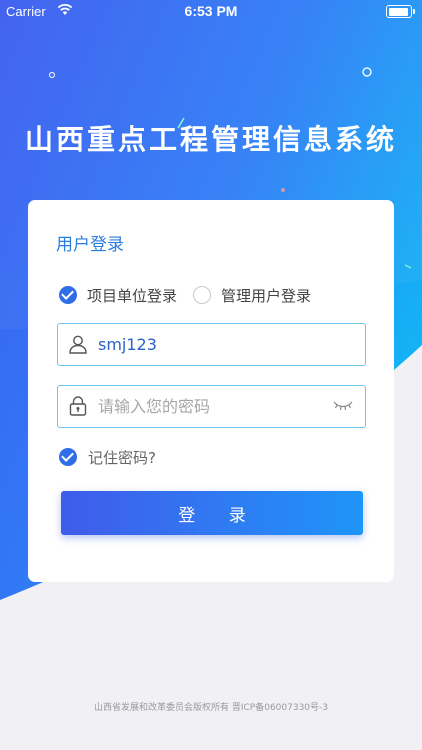  Describe the element at coordinates (208, 406) in the screenshot. I see `password-input` at that location.